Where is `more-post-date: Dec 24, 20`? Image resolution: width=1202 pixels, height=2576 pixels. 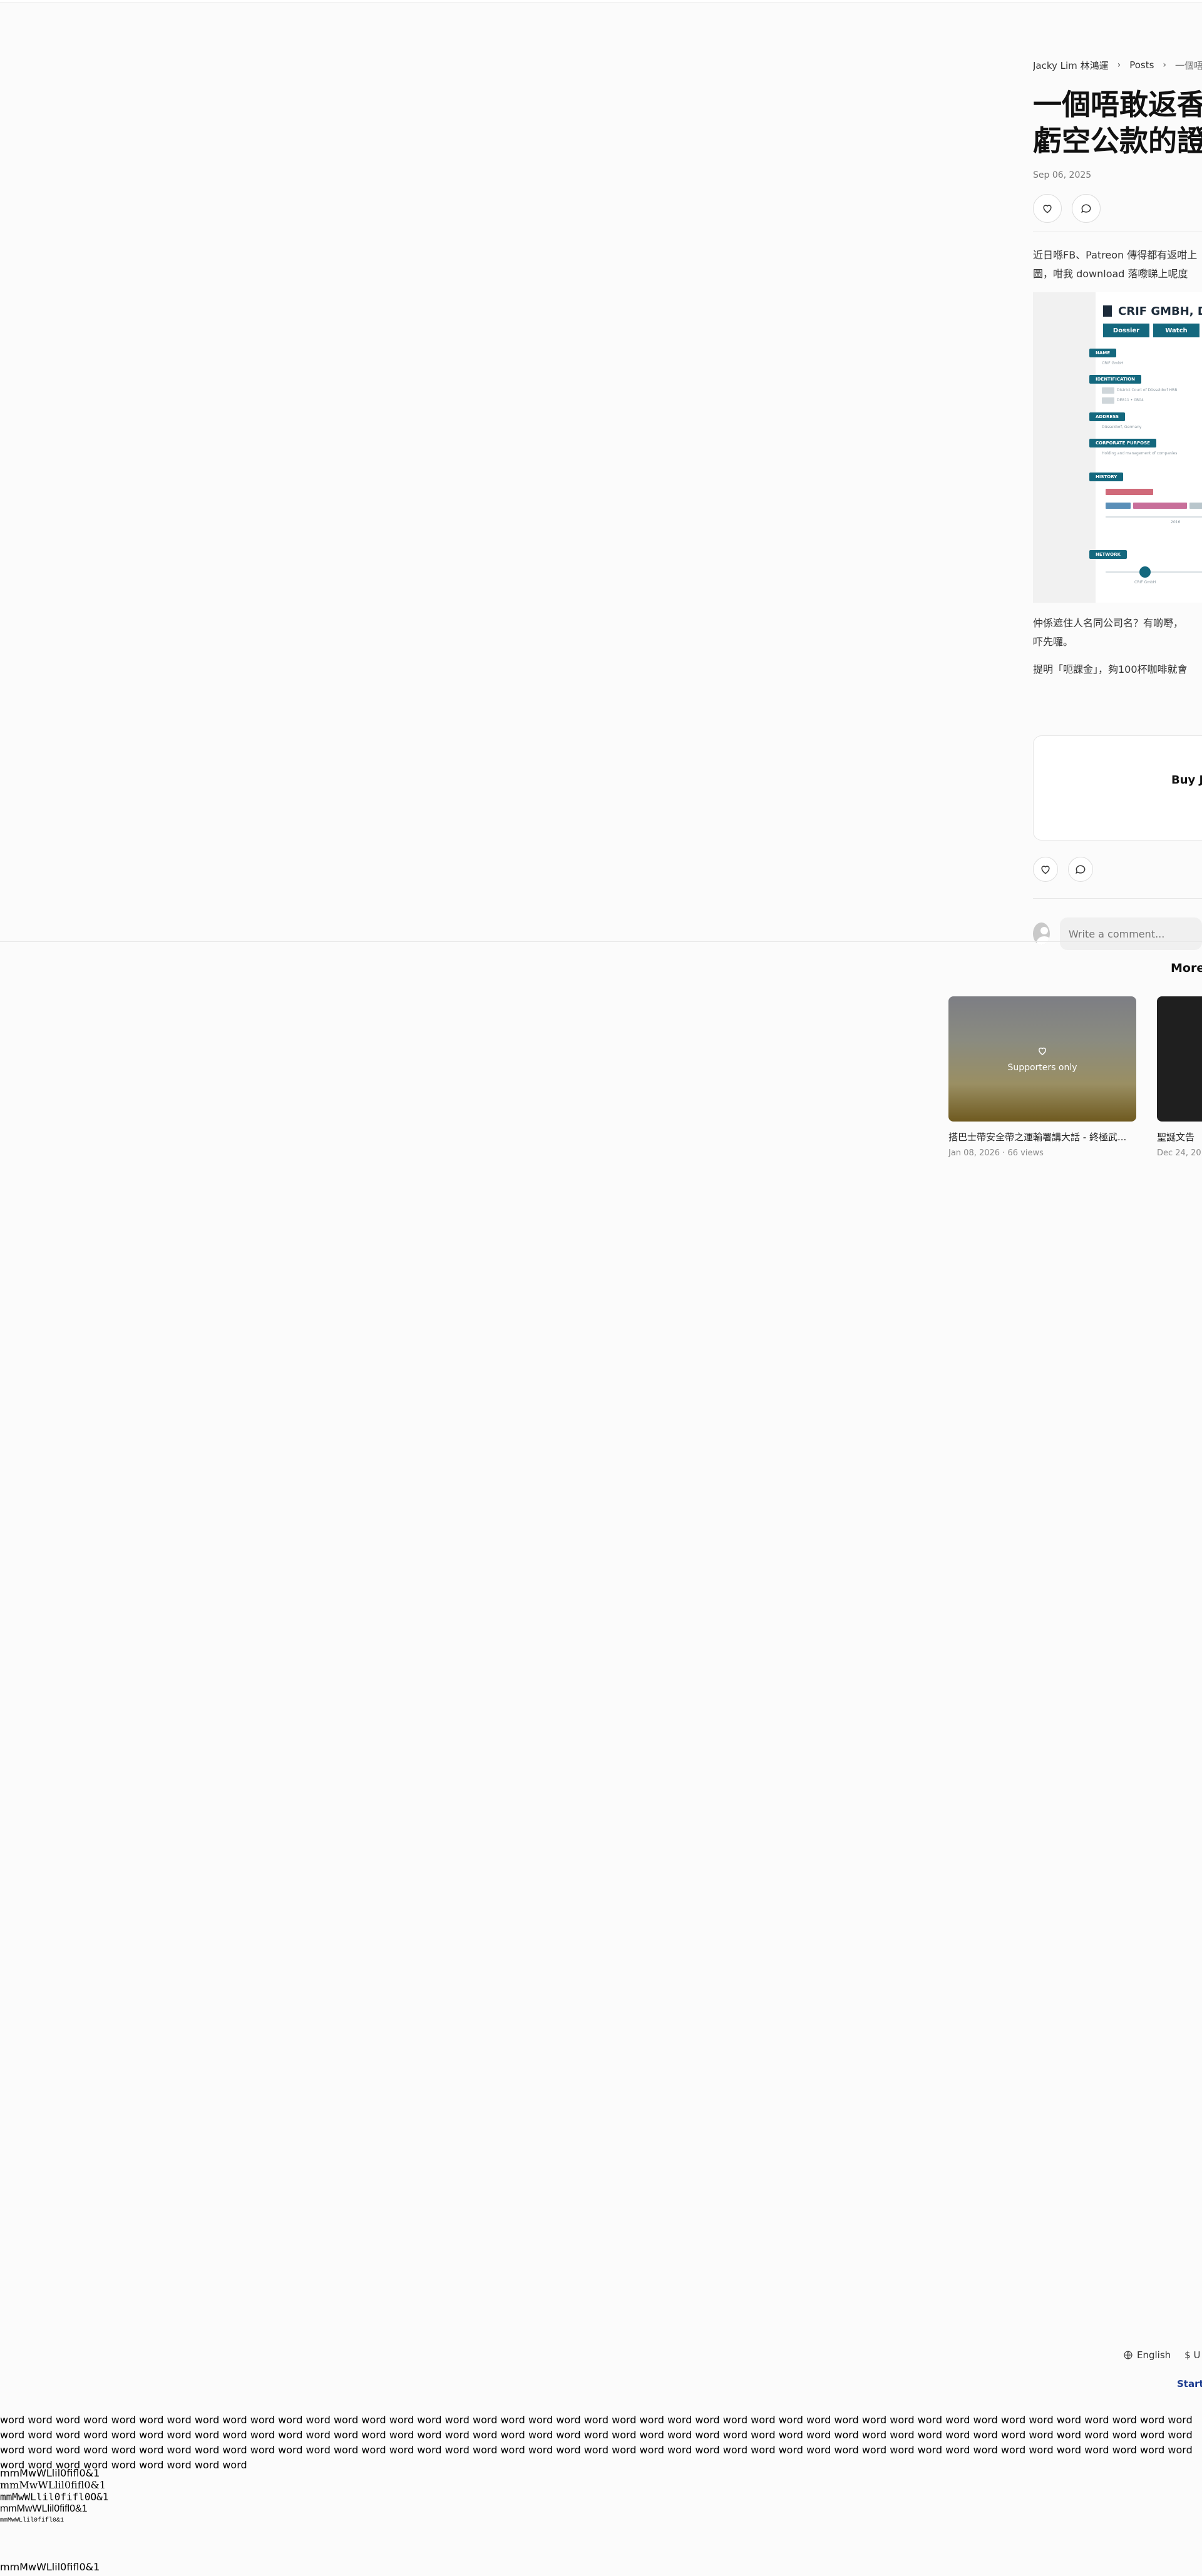
more-post-date: Dec 24, 20 is located at coordinates (1179, 1153).